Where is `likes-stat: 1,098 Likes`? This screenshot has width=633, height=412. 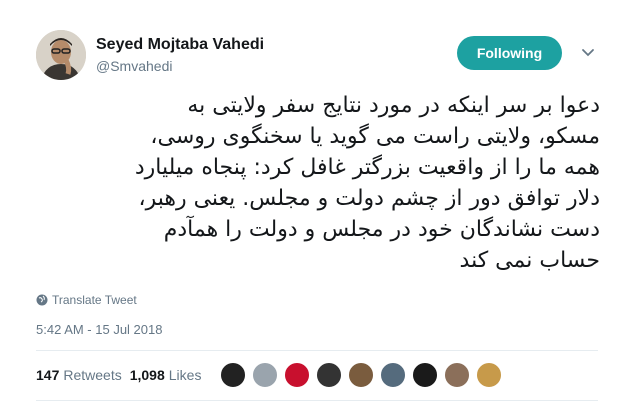
likes-stat: 1,098 Likes is located at coordinates (166, 375).